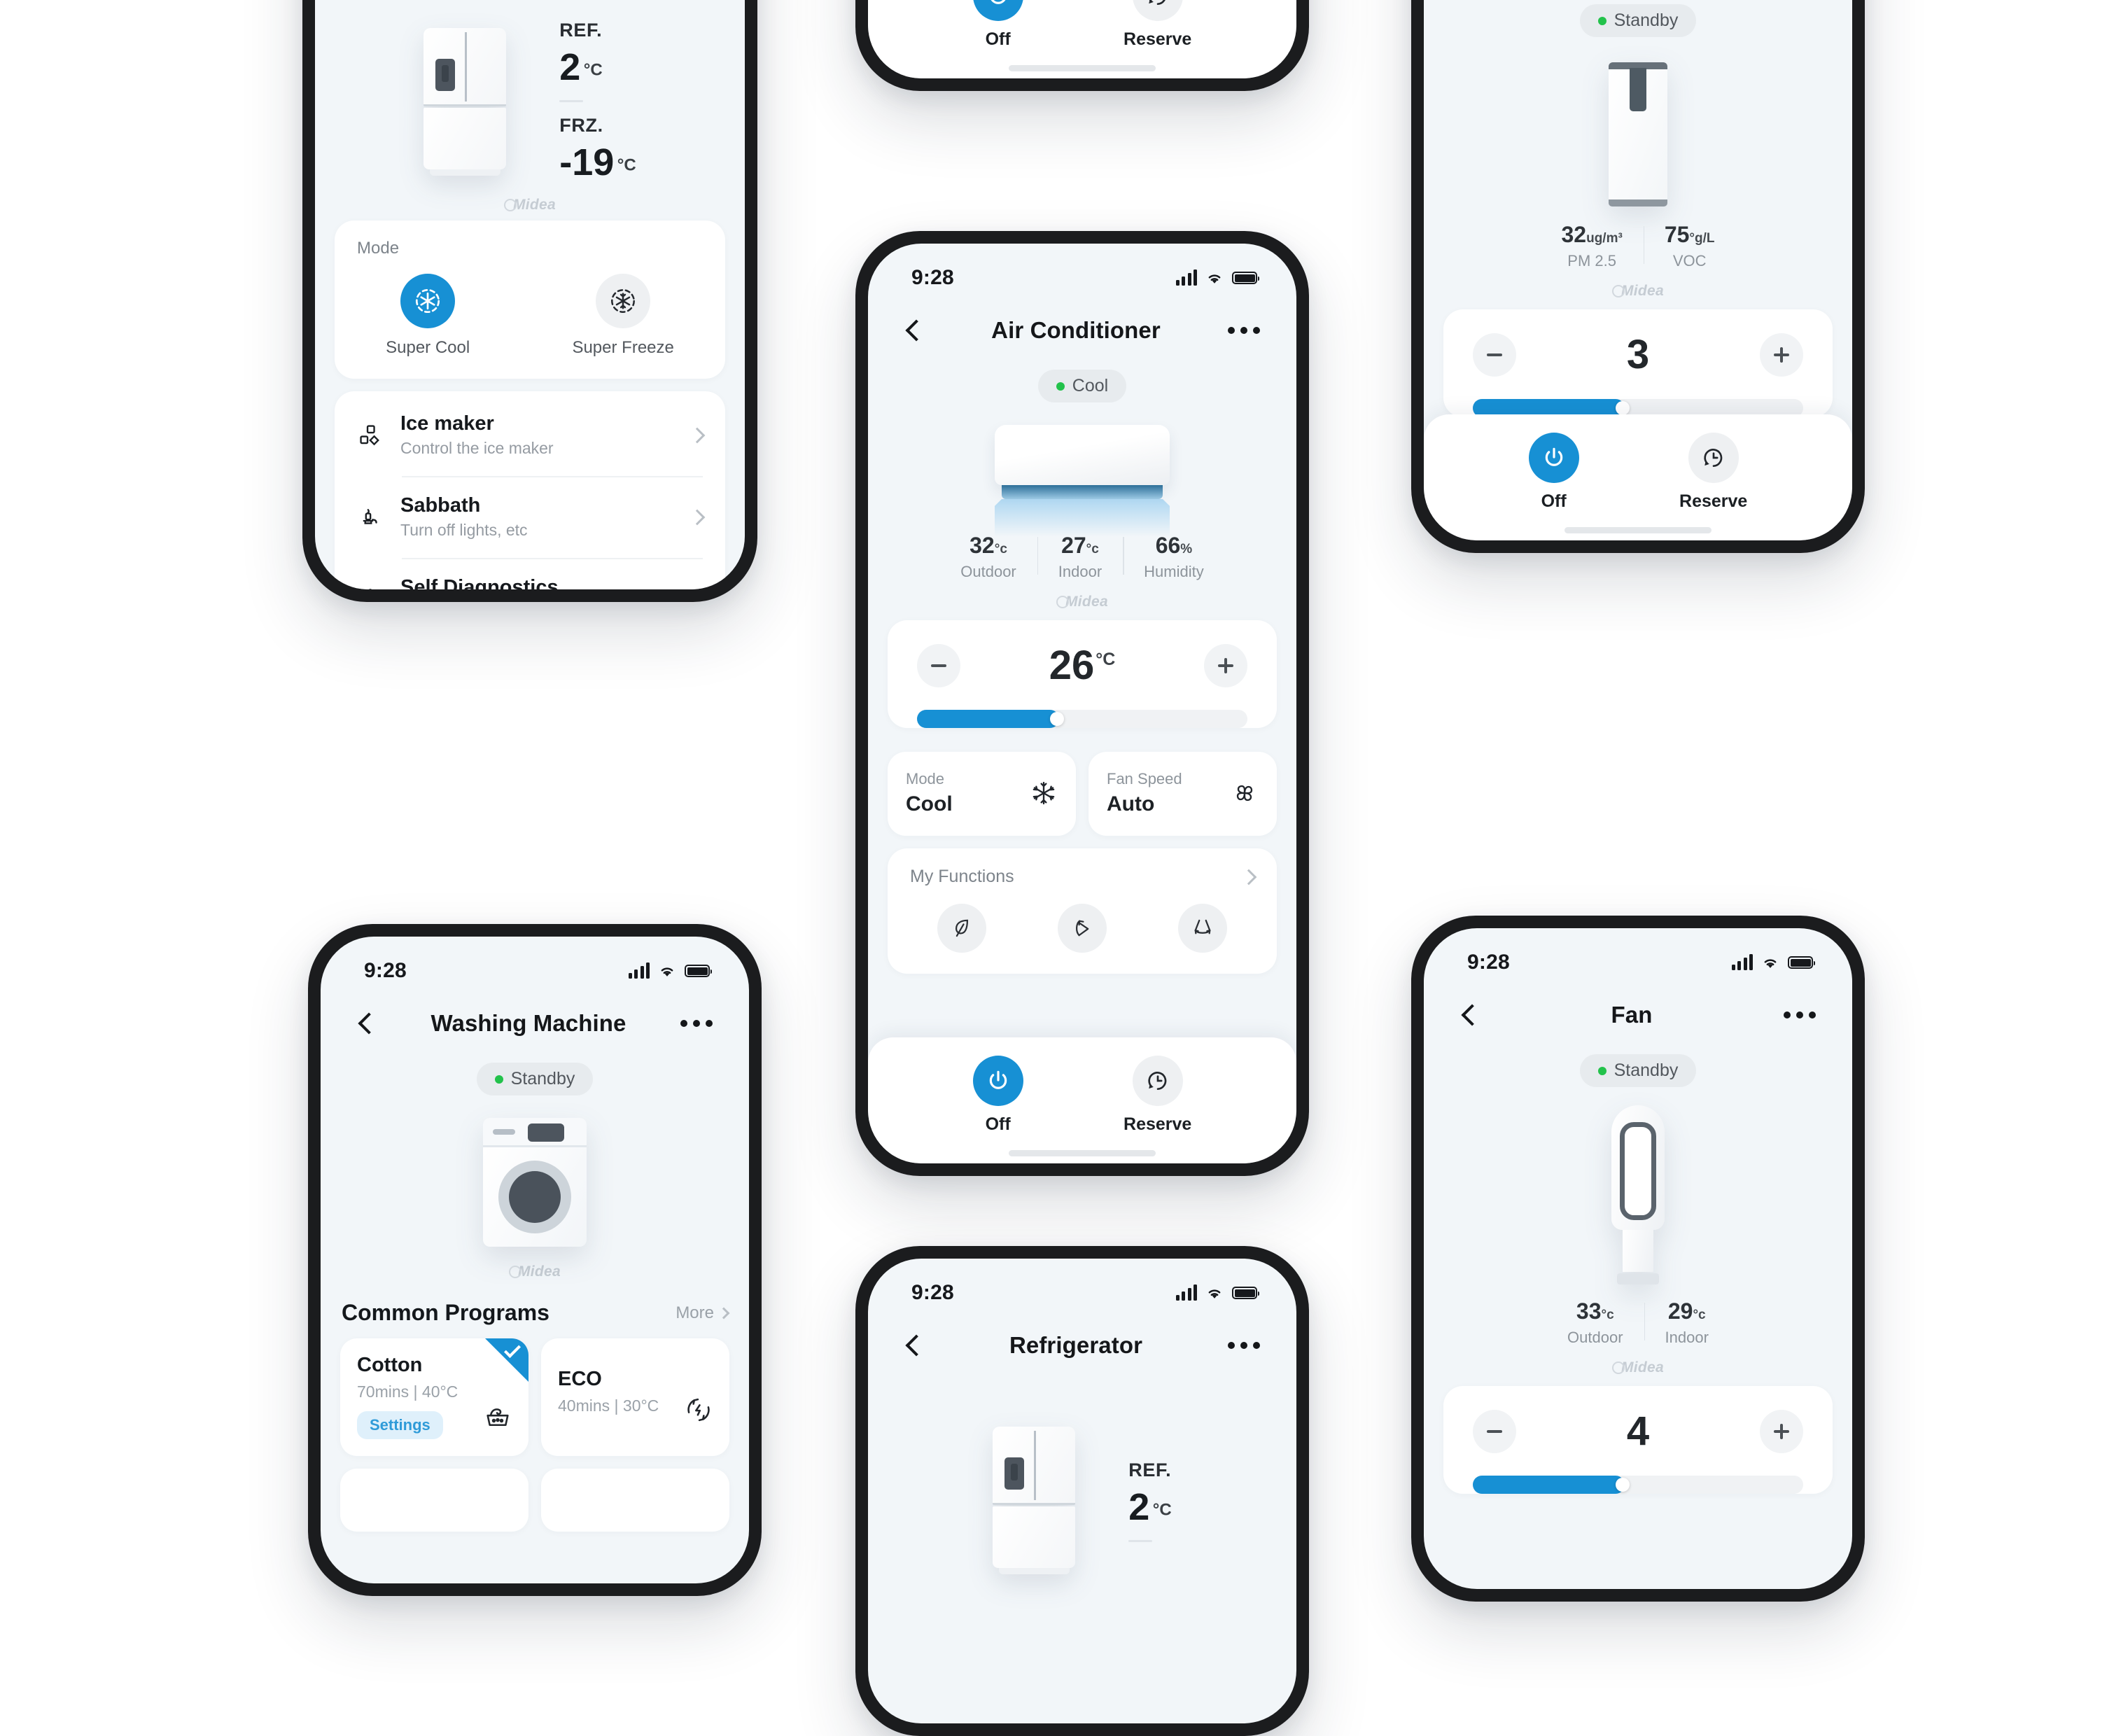 Image resolution: width=2128 pixels, height=1736 pixels. What do you see at coordinates (1060, 386) in the screenshot?
I see `status-dot-icon` at bounding box center [1060, 386].